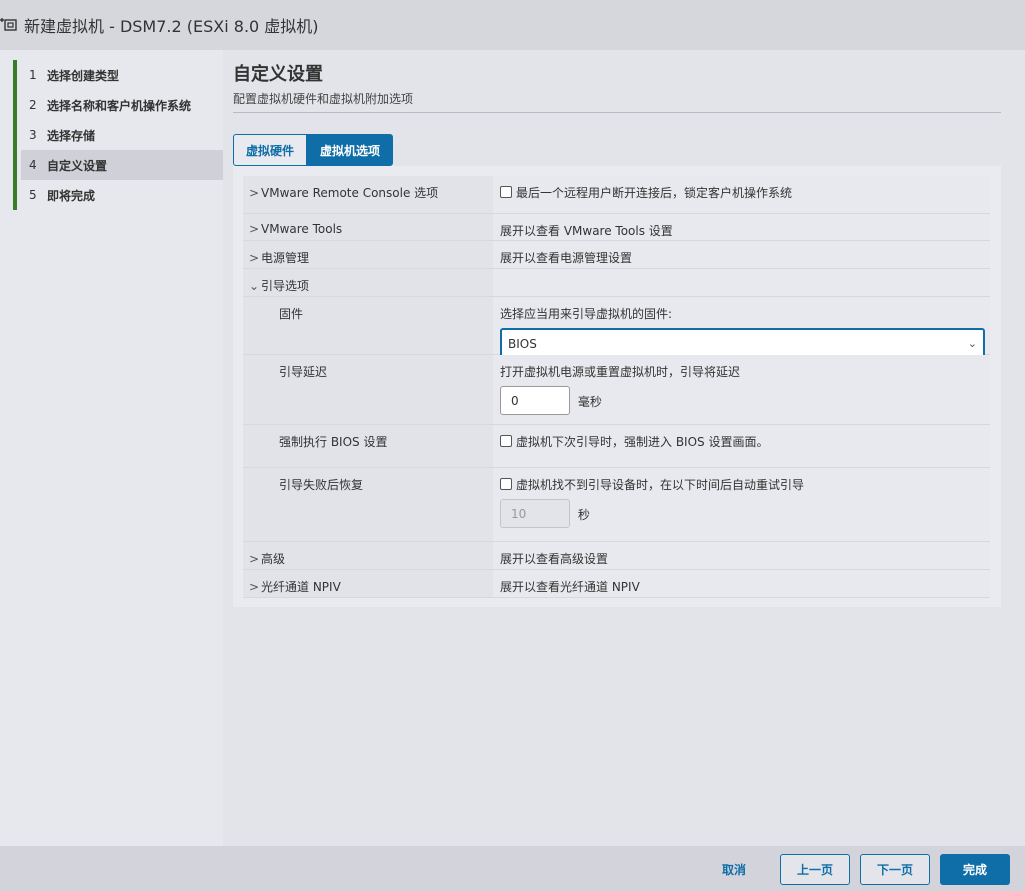  I want to click on new-vm-icon, so click(9, 25).